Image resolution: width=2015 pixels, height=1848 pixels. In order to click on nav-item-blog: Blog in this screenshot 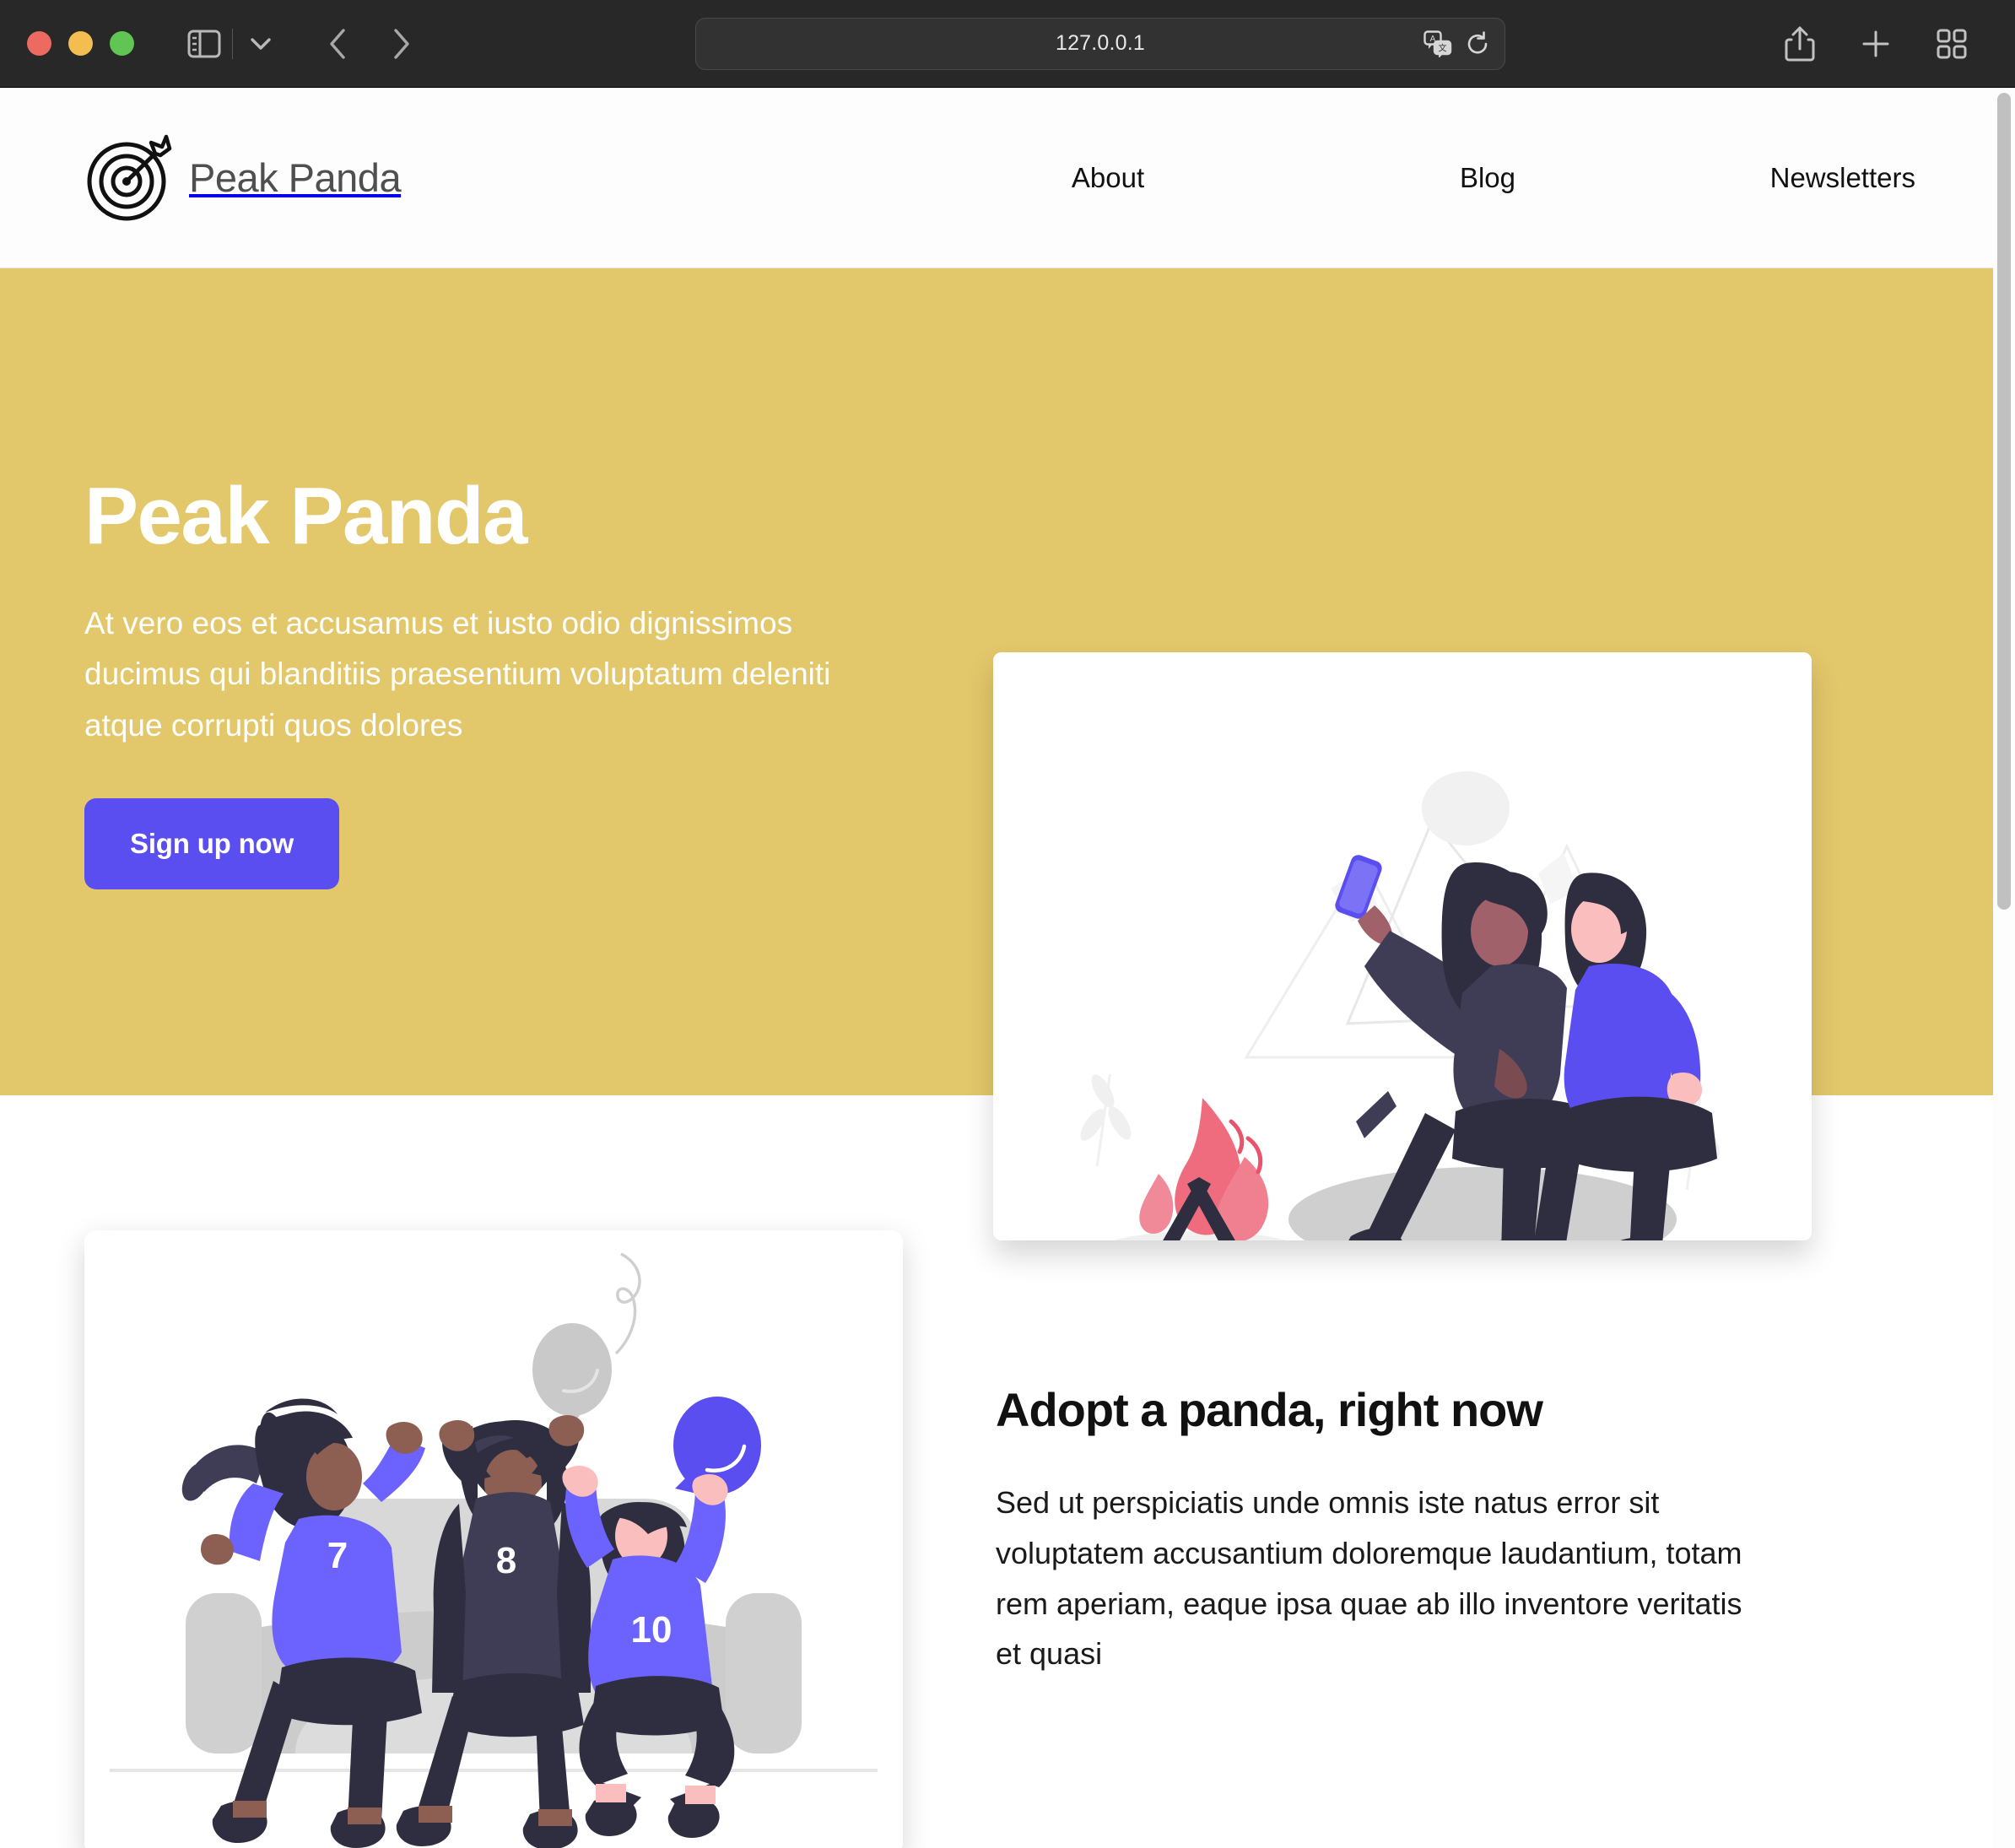, I will do `click(1487, 178)`.